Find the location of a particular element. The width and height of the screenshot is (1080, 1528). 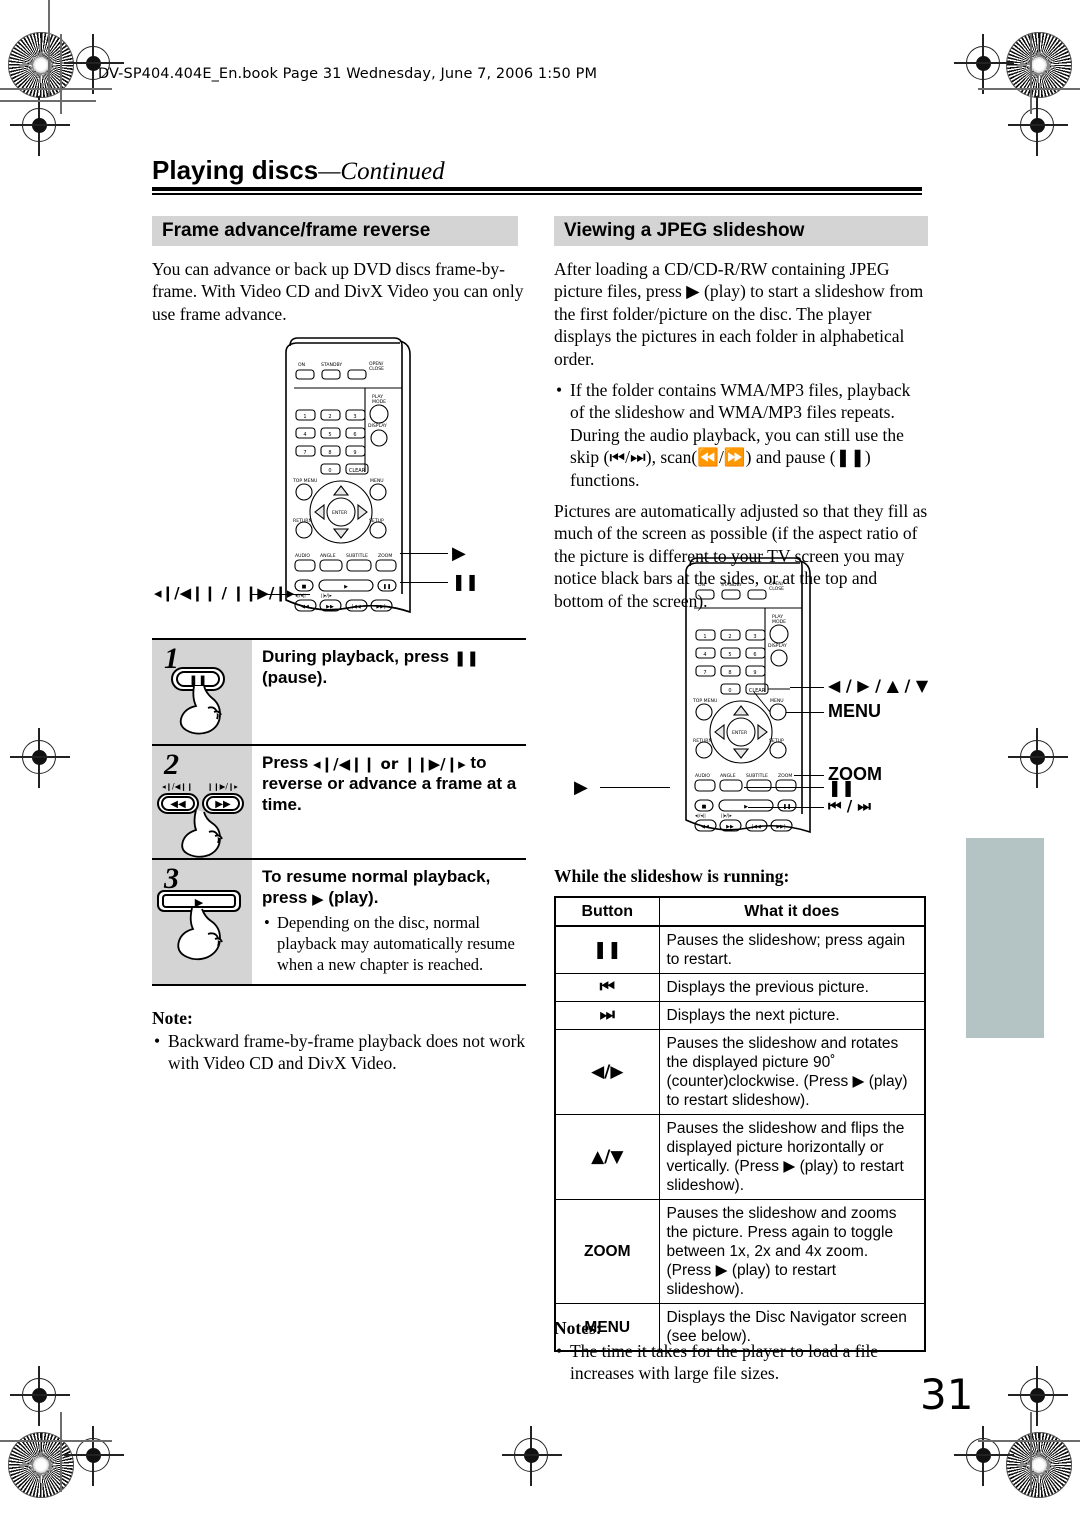

step-2-heading-pre: Press is located at coordinates (288, 762).